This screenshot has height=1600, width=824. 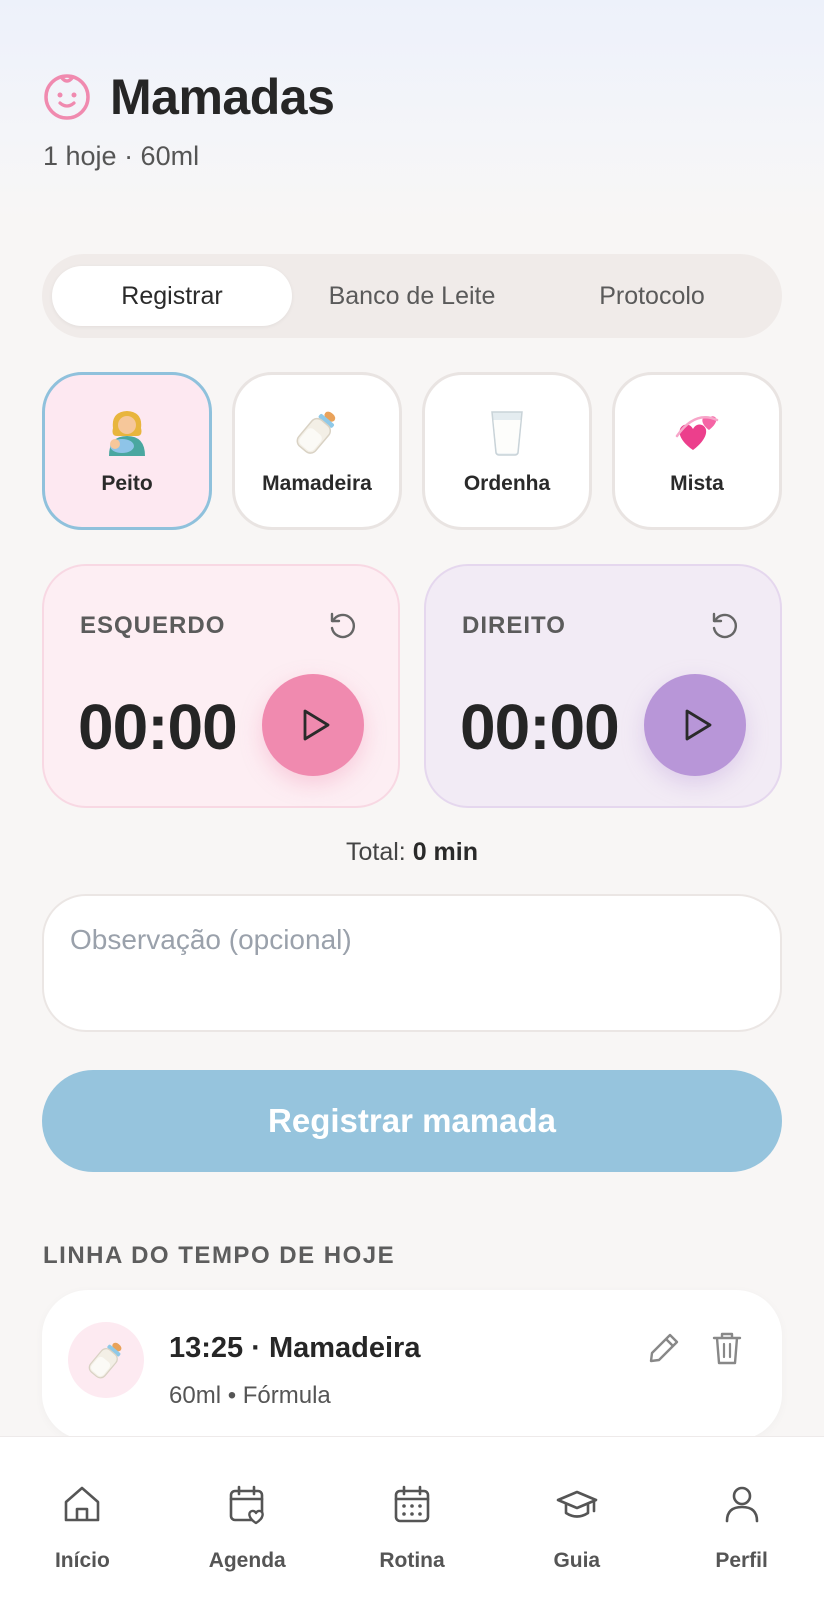 I want to click on play-button-right, so click(x=695, y=725).